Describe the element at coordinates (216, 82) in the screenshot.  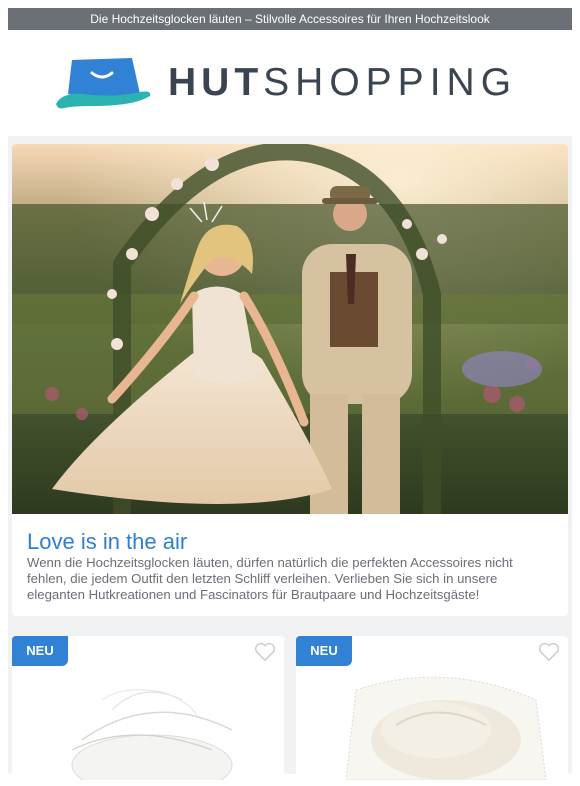
I see `brand-name-bold: HUT` at that location.